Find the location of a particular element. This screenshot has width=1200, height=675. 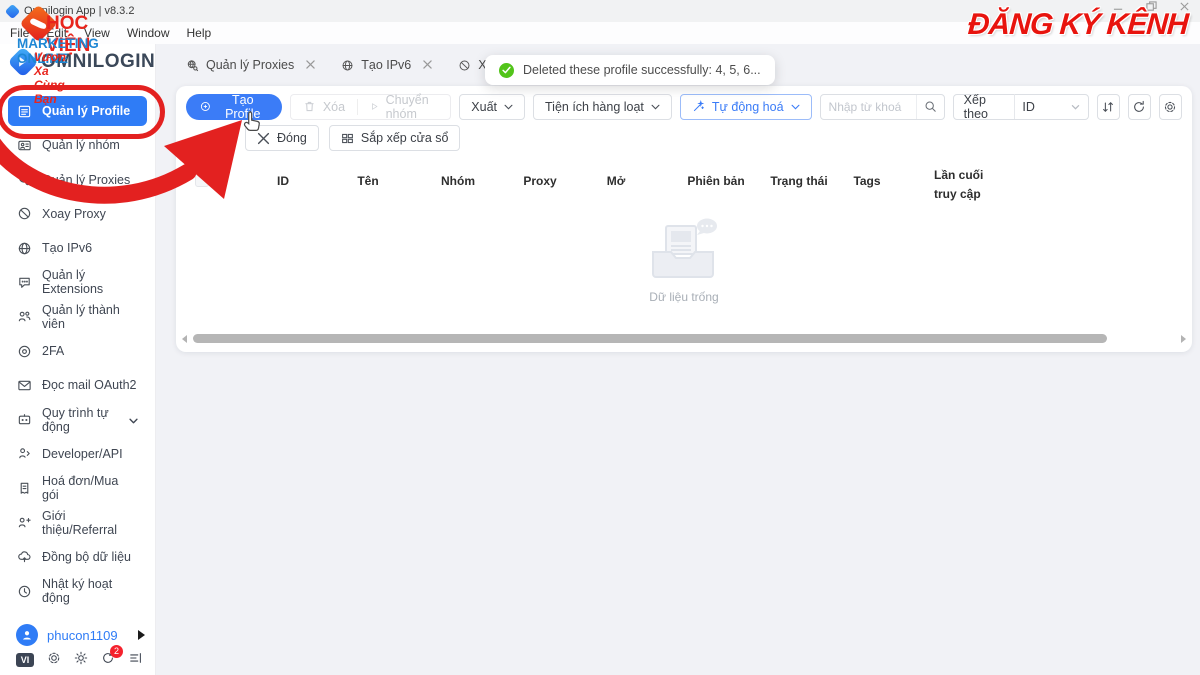

user-account: phucon1109 is located at coordinates (80, 635).